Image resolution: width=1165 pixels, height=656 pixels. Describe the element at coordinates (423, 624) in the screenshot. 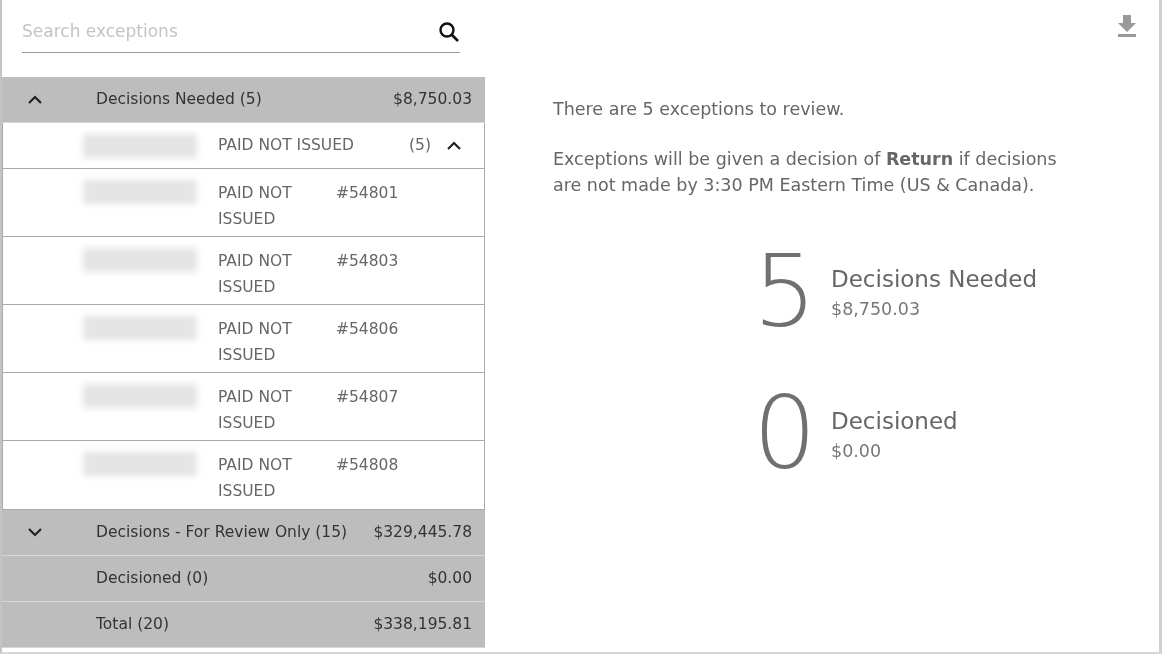

I see `group-amount: $338,195.81` at that location.